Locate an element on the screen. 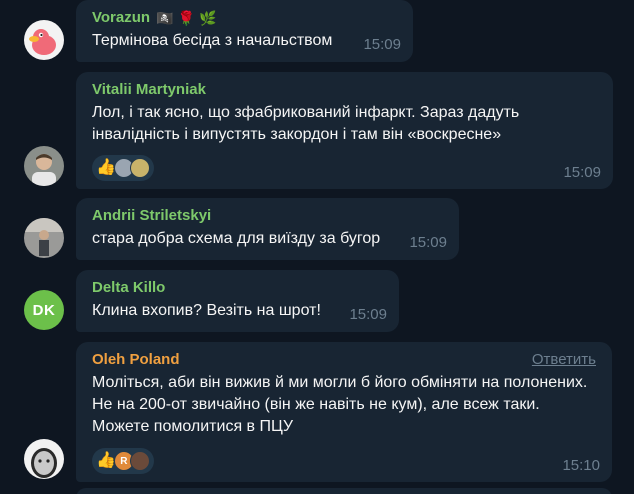 This screenshot has height=494, width=634. avatar-initials: DK is located at coordinates (44, 310).